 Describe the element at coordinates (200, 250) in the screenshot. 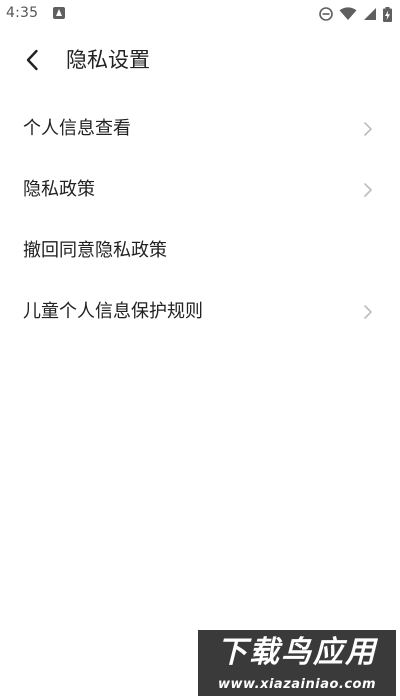

I see `menu-item-withdraw-consent: 撤回同意隐私政策` at that location.